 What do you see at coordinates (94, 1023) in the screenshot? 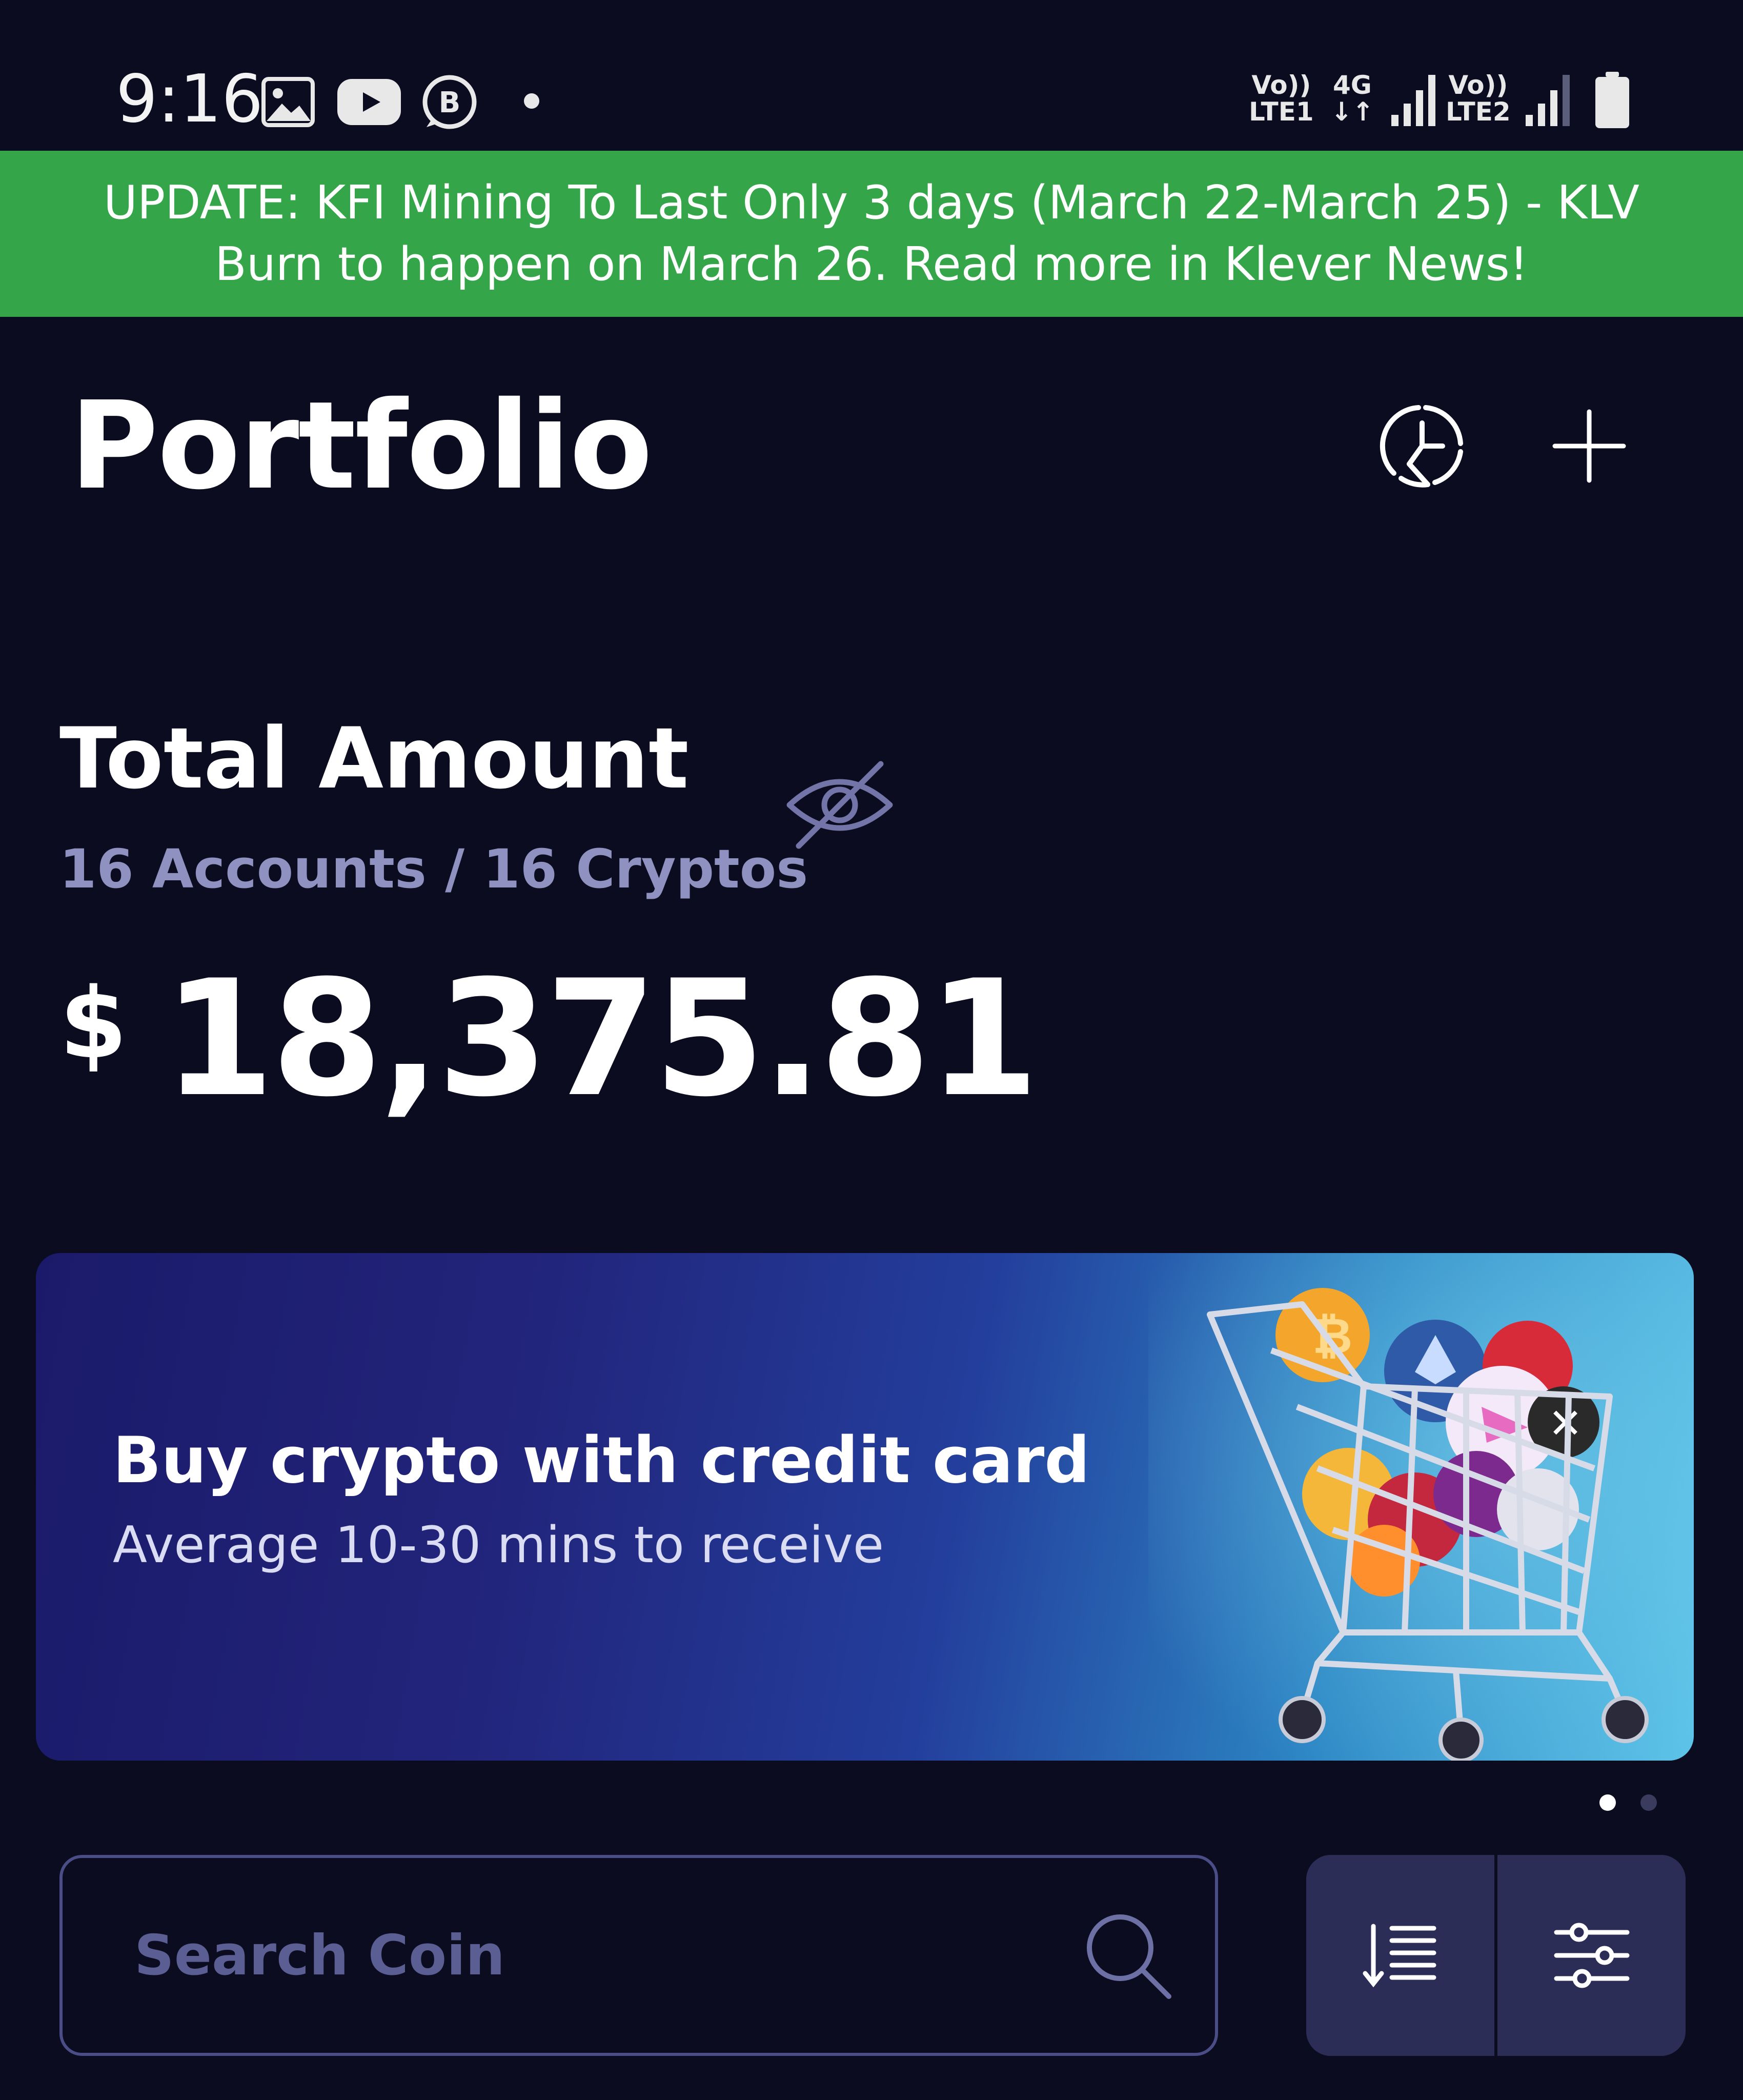
I see `currency-symbol: $` at bounding box center [94, 1023].